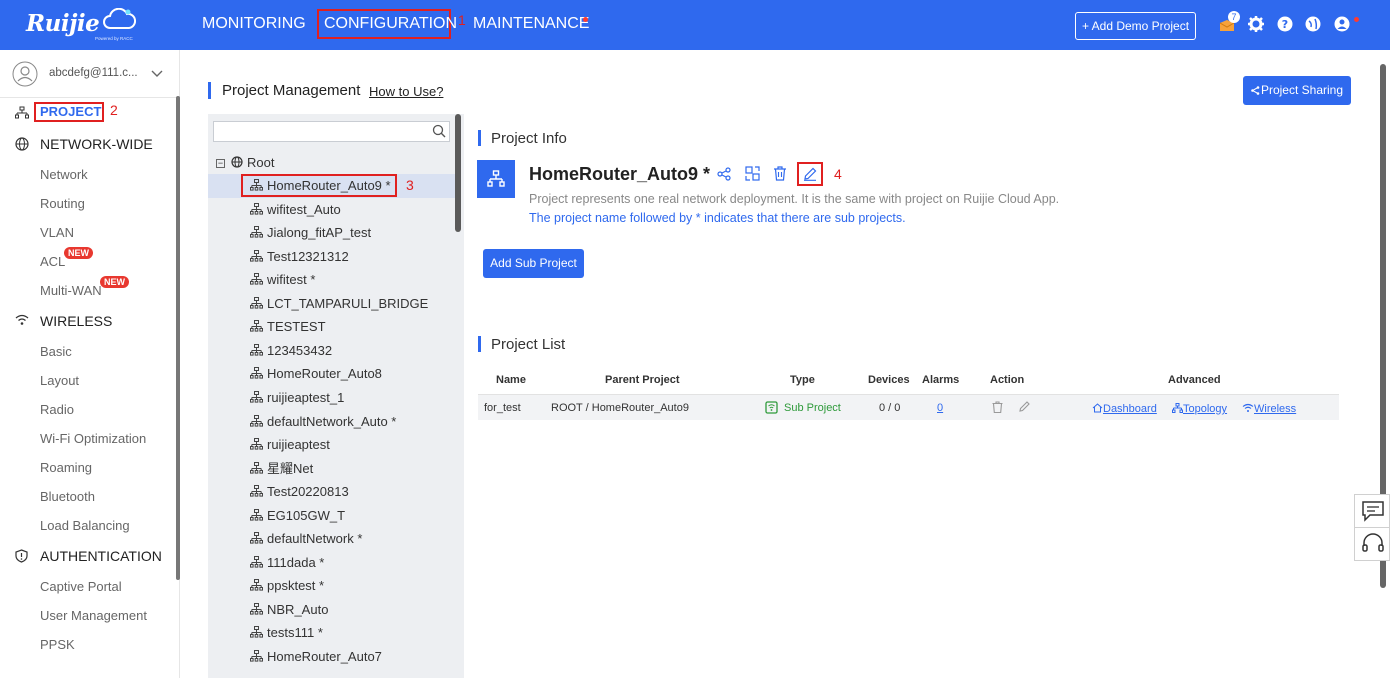  I want to click on tree-item-label: 星耀Net, so click(290, 468).